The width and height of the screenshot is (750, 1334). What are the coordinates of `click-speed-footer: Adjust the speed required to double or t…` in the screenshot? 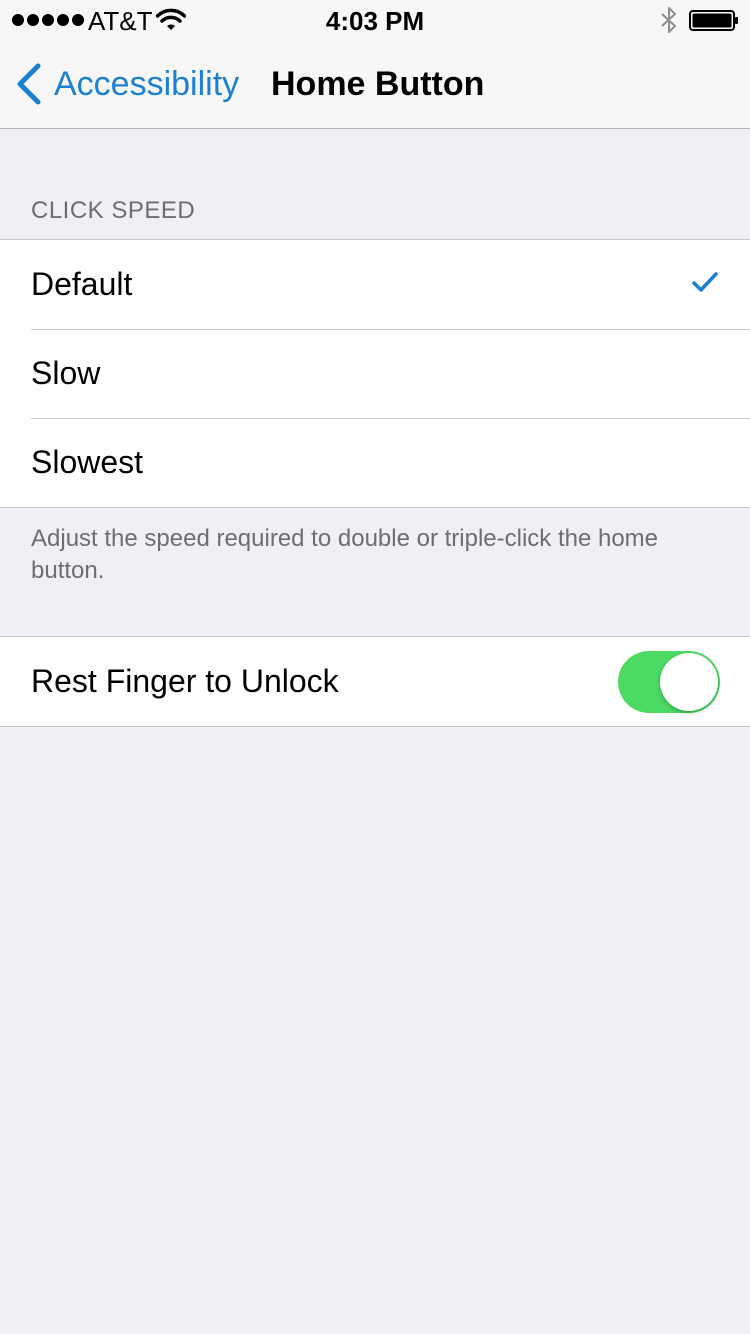 It's located at (345, 554).